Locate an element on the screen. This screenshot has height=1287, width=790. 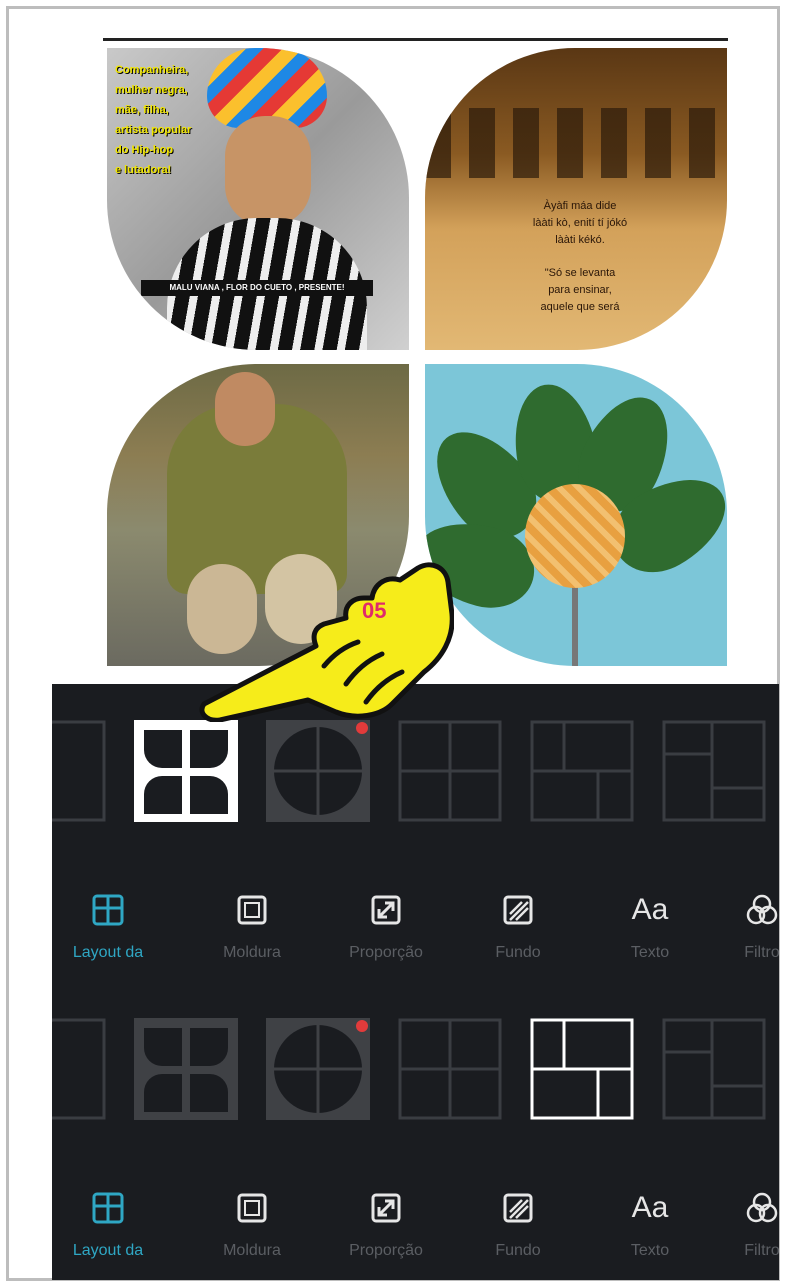
poem-line: Companheira, is located at coordinates (152, 70).